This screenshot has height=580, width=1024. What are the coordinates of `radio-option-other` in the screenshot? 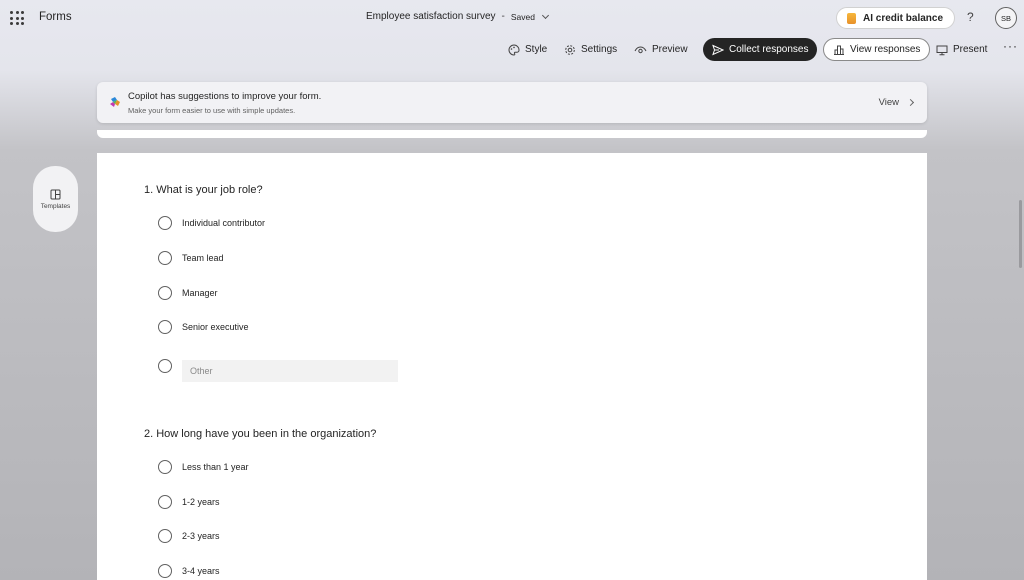 It's located at (278, 370).